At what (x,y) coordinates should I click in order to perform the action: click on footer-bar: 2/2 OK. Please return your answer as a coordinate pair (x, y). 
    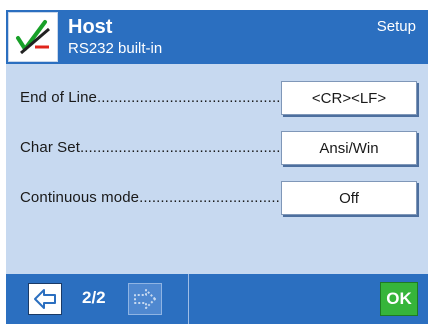
    Looking at the image, I should click on (217, 299).